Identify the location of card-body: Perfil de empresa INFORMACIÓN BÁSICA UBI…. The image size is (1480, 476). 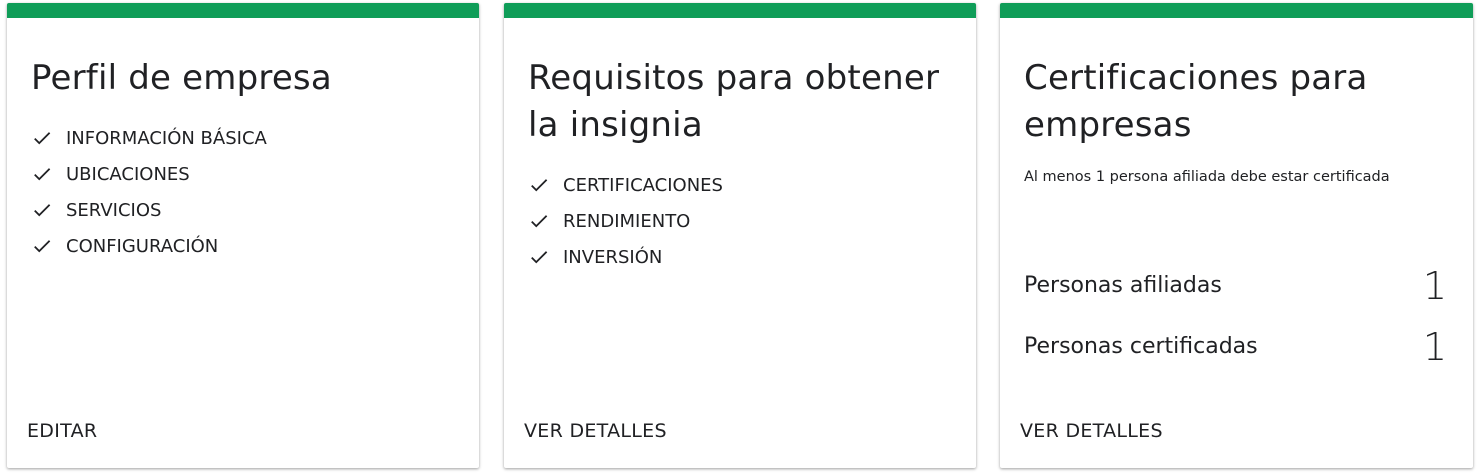
(241, 159).